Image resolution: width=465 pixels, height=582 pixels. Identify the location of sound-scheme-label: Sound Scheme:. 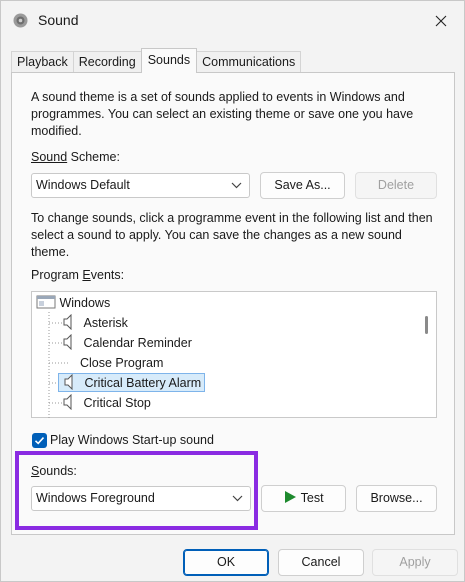
(75, 157).